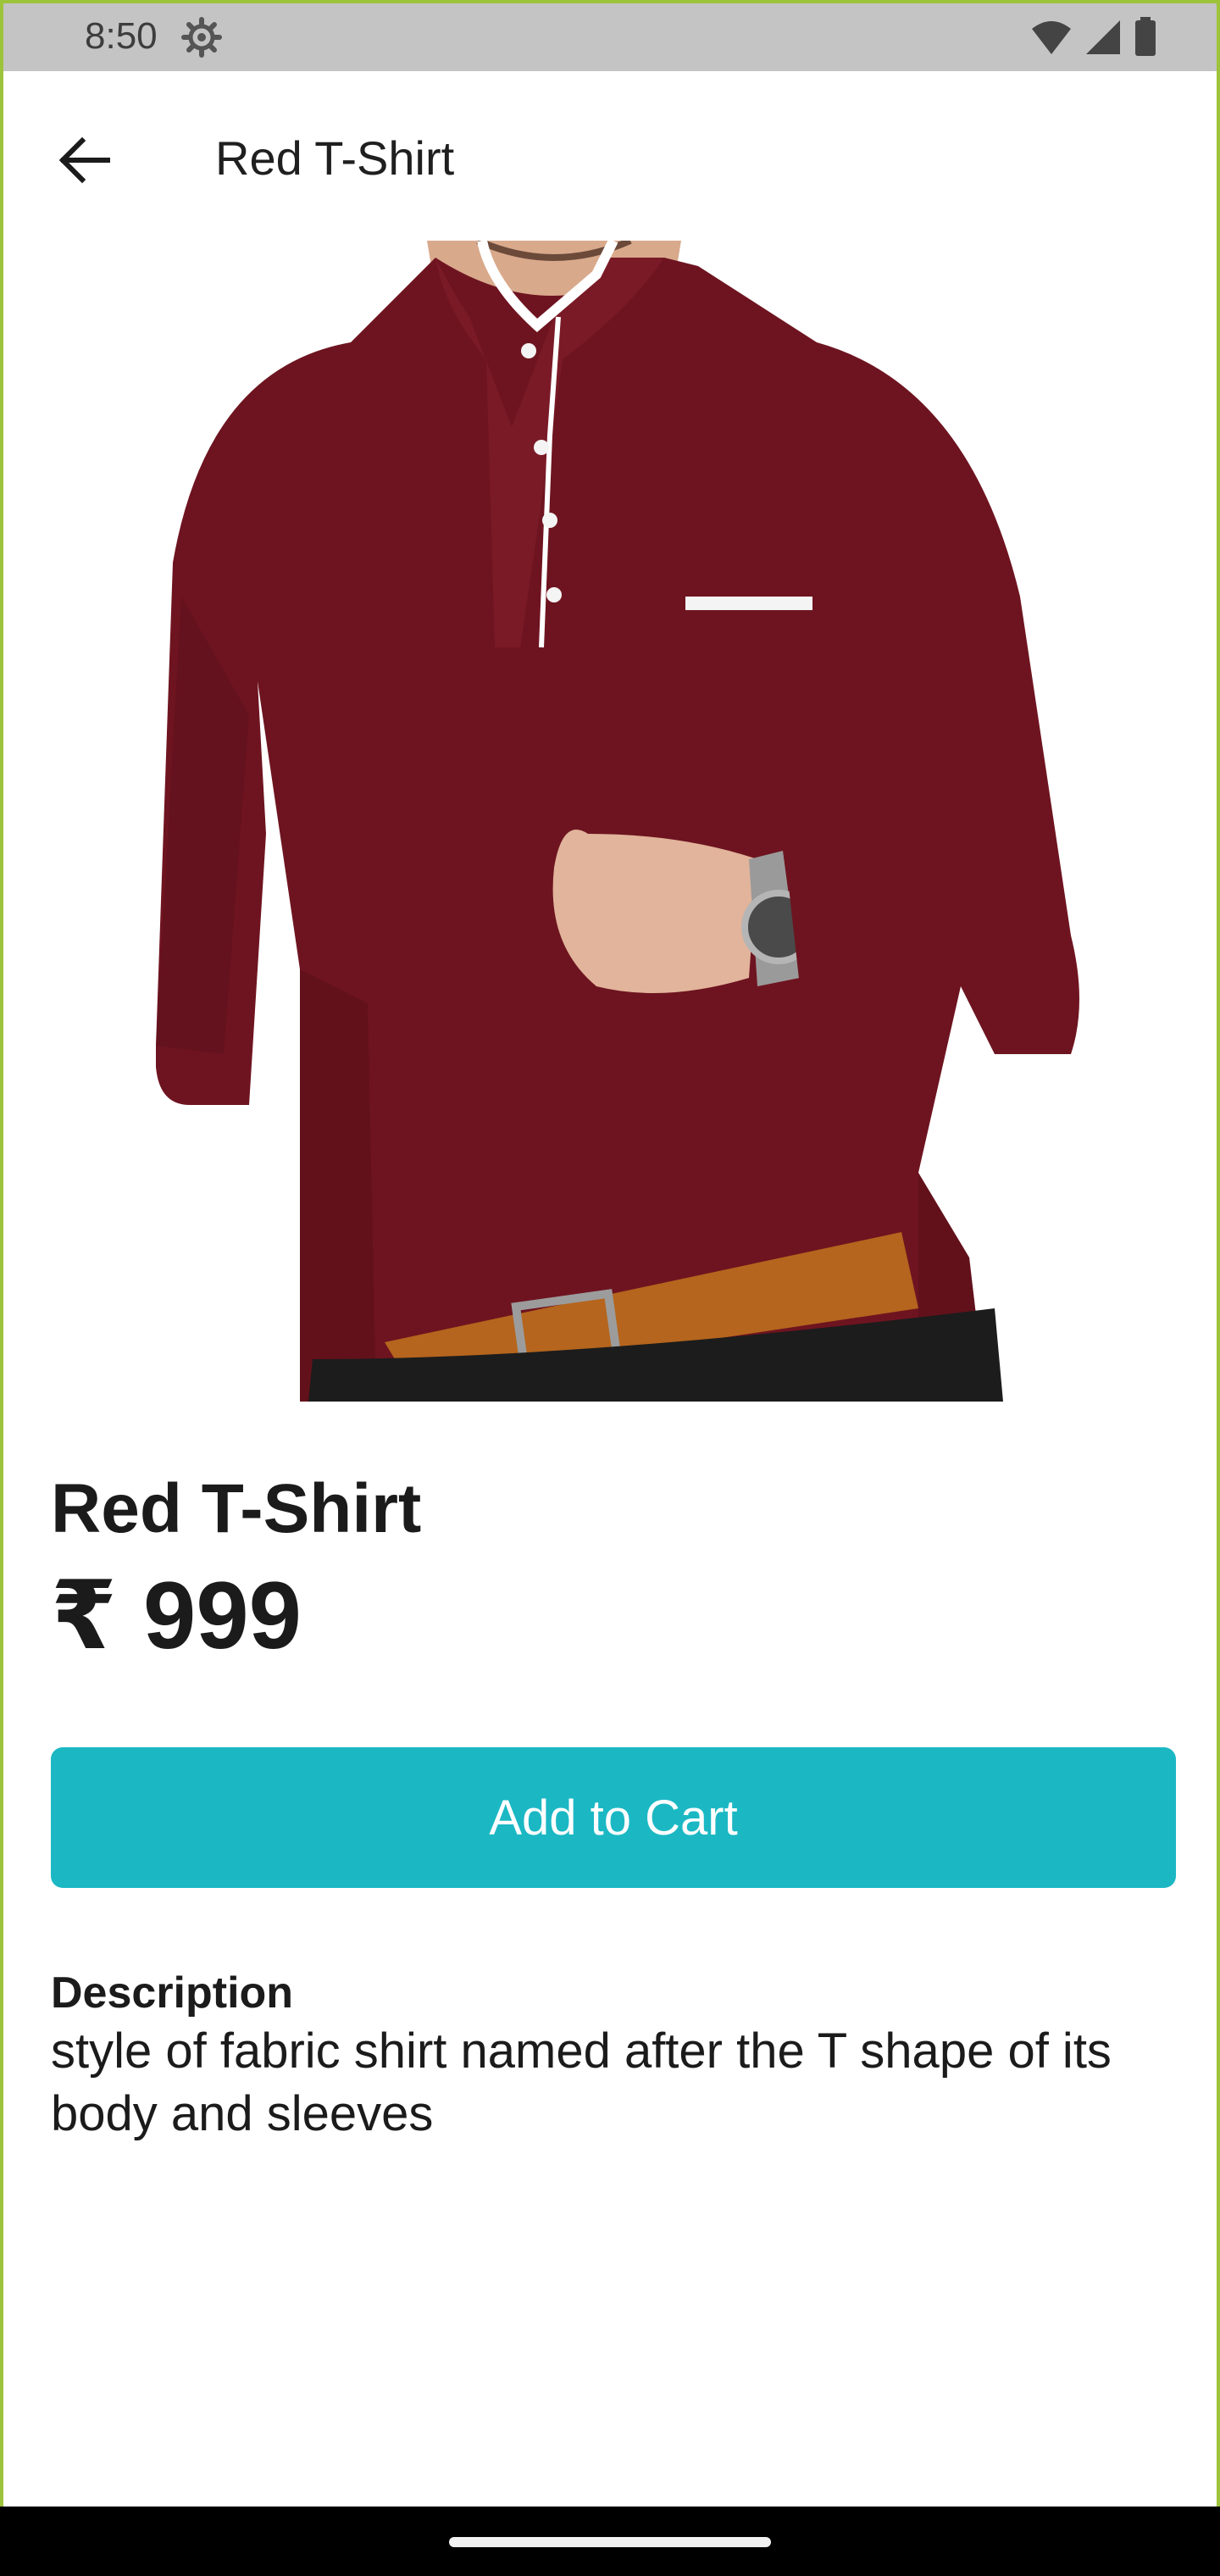 This screenshot has height=2576, width=1220. What do you see at coordinates (610, 156) in the screenshot?
I see `app-bar: Red T-Shirt` at bounding box center [610, 156].